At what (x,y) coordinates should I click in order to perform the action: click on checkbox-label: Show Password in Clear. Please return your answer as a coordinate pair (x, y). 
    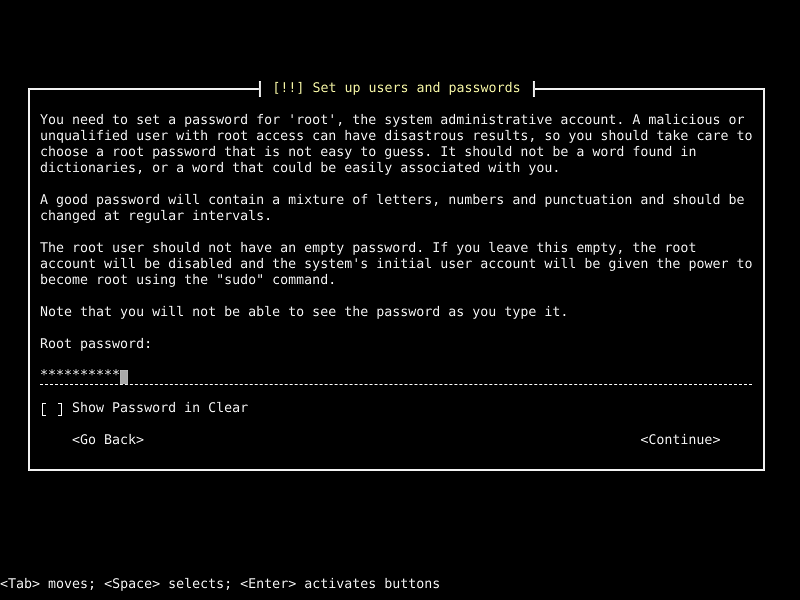
    Looking at the image, I should click on (160, 409).